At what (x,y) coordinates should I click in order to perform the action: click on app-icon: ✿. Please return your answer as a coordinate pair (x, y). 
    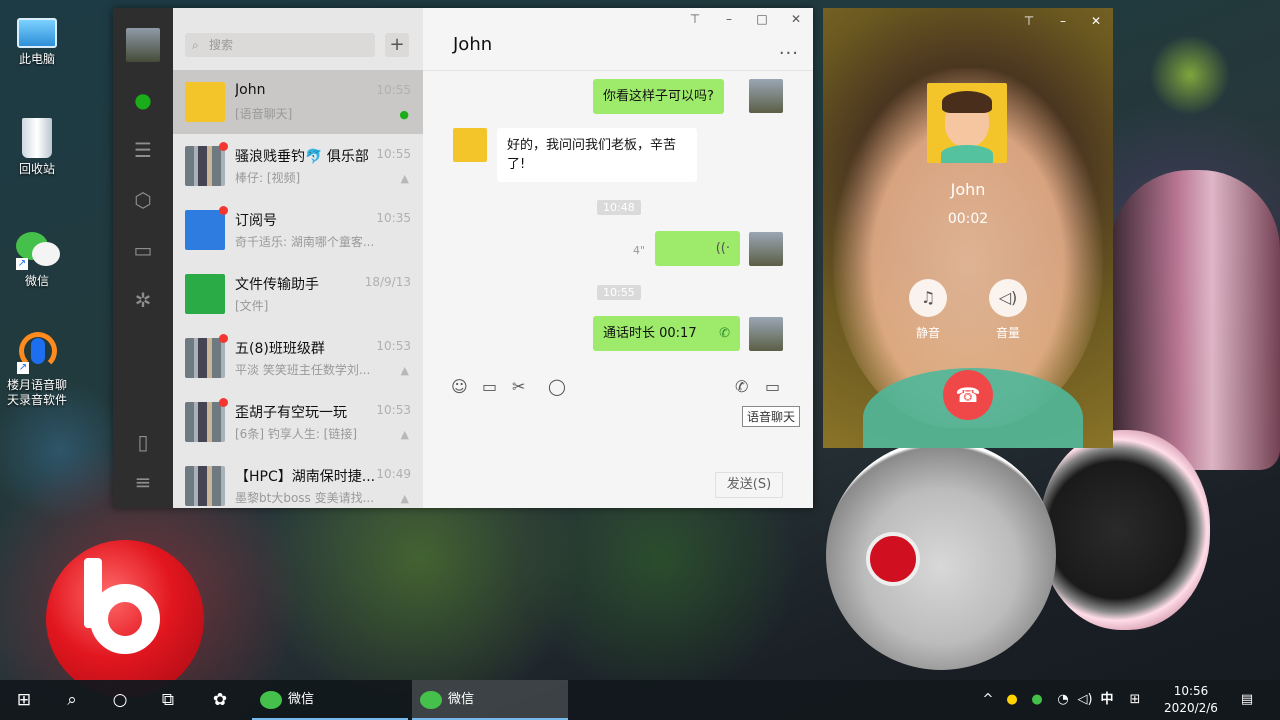
    Looking at the image, I should click on (220, 700).